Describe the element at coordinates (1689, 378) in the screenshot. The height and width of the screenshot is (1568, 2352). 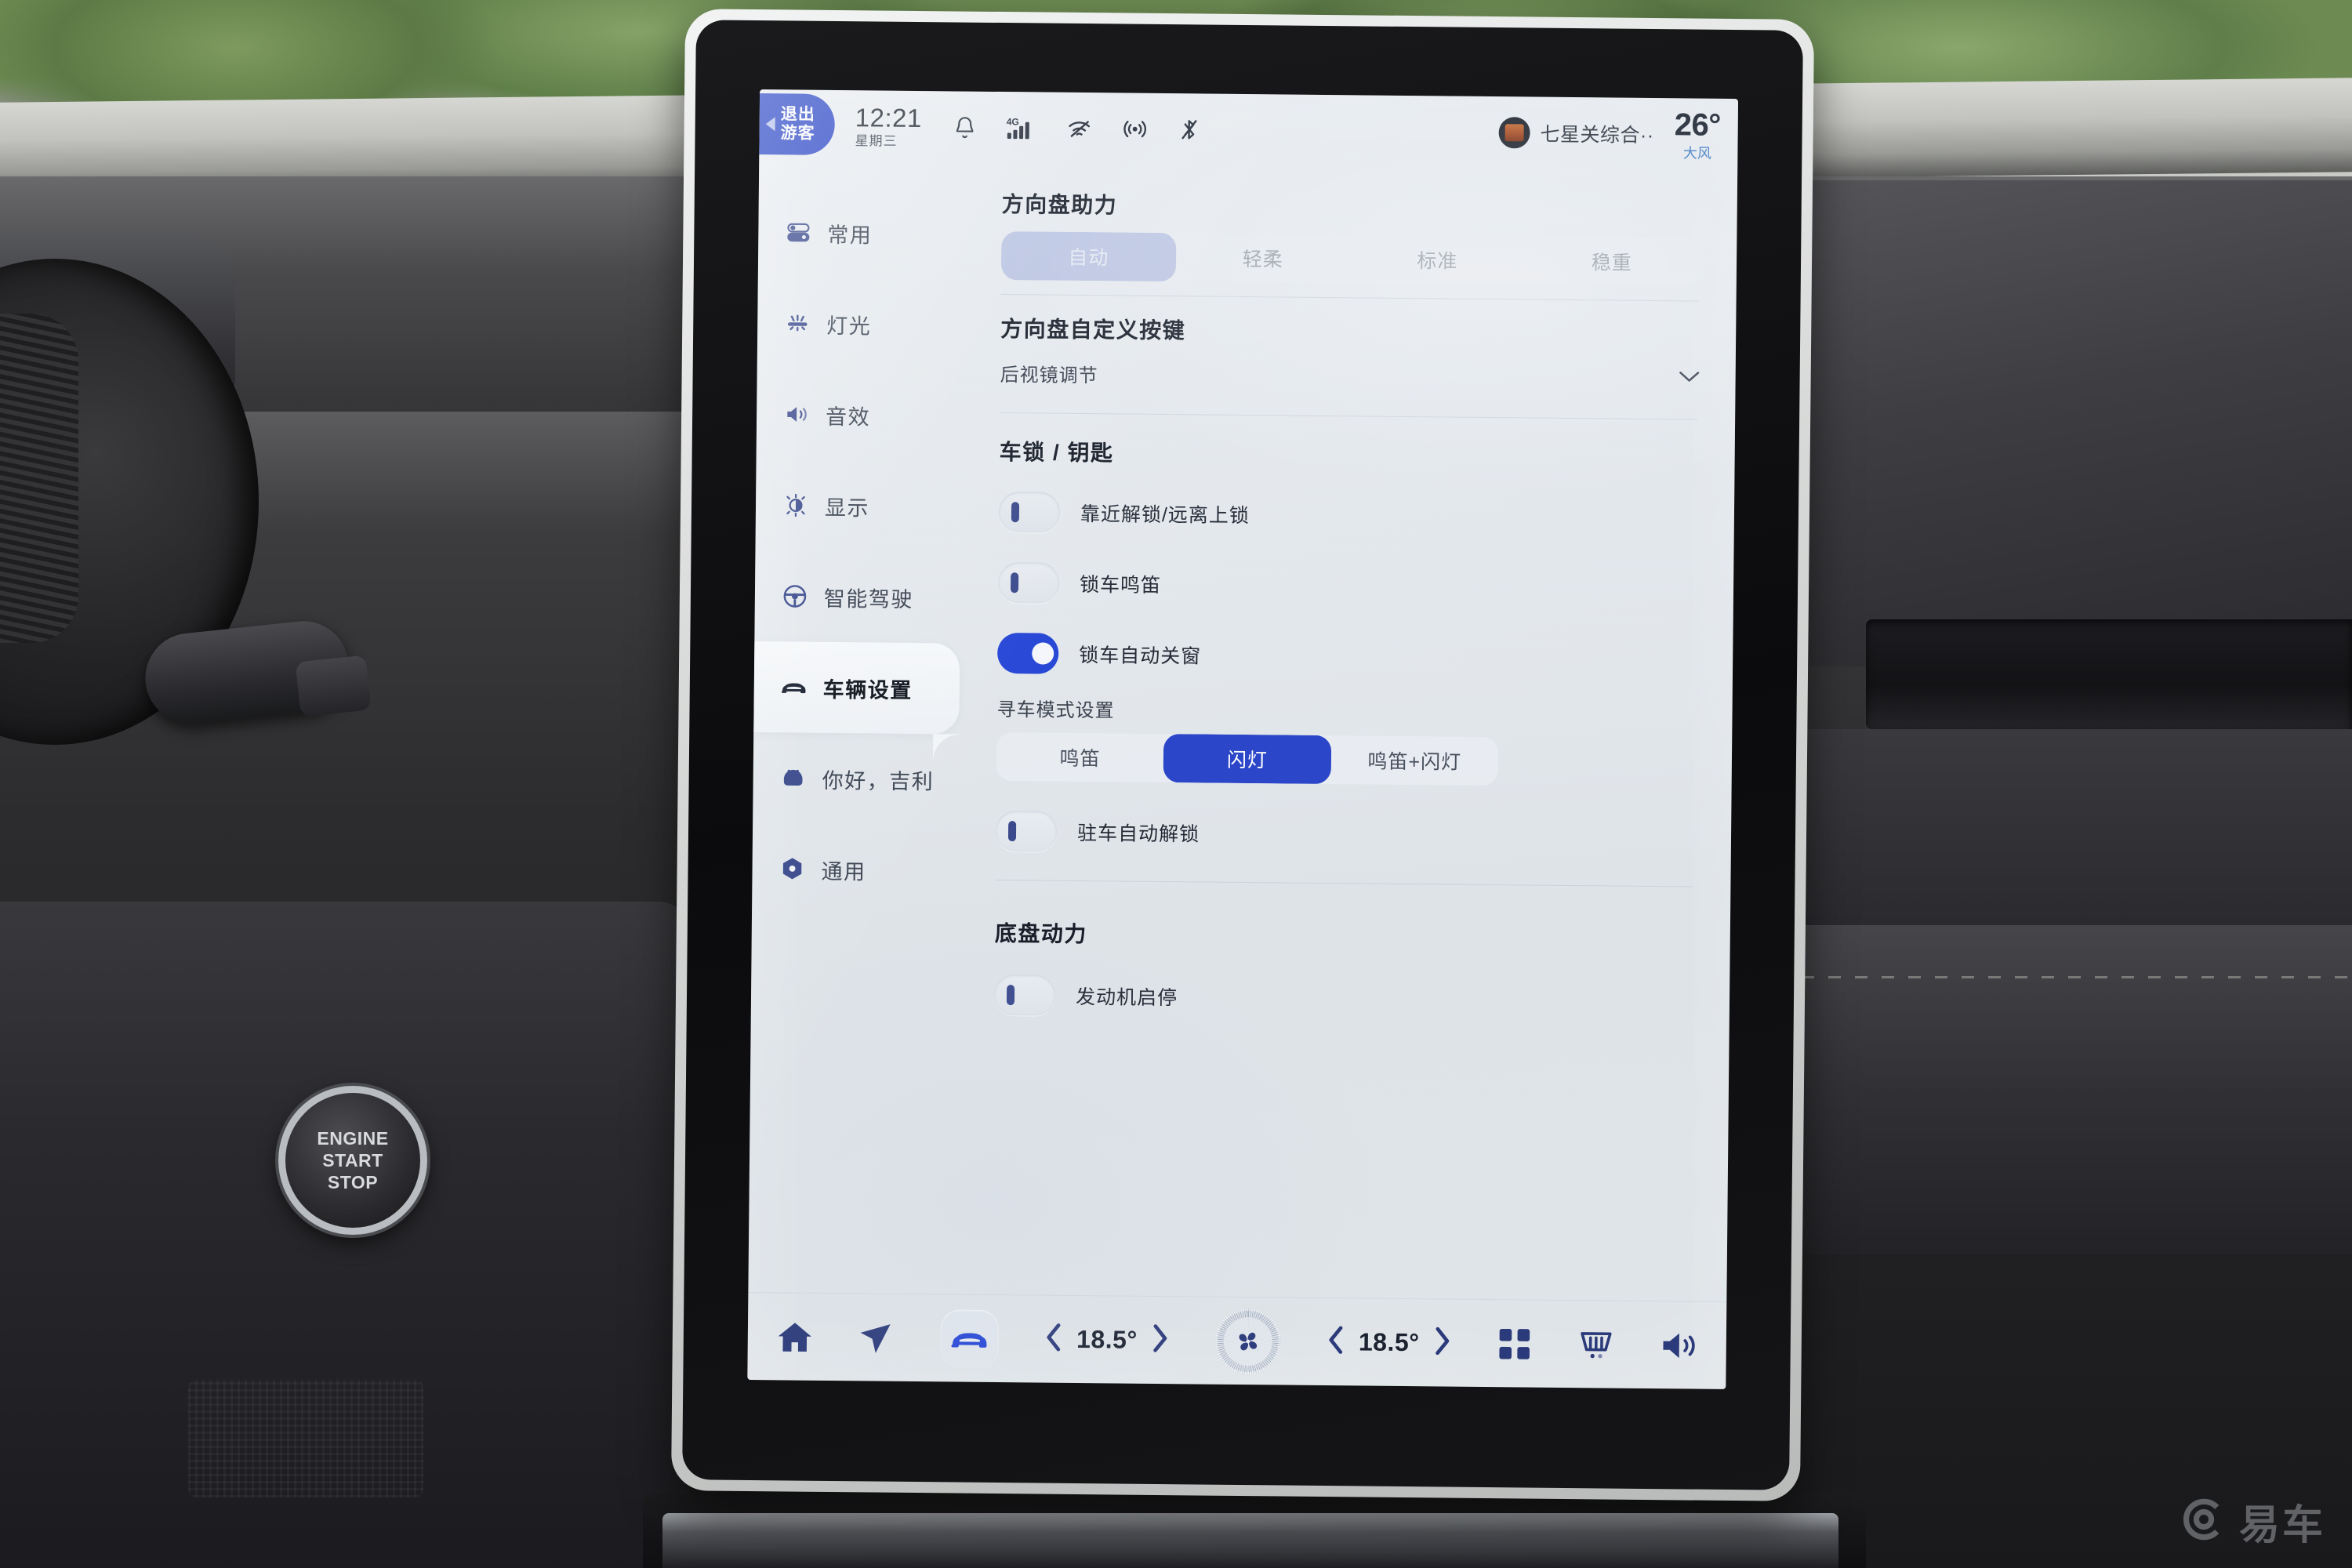
I see `chevron-down-icon` at that location.